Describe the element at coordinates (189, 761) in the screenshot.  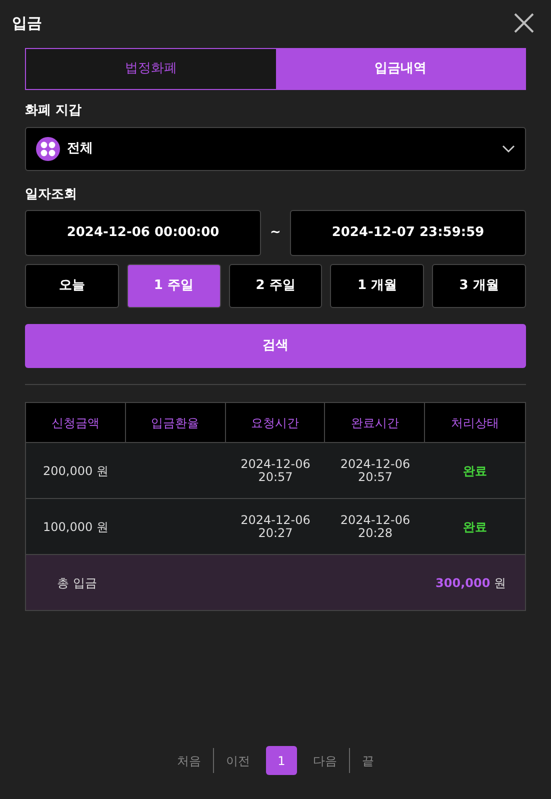
I see `pagination-link: 처음` at that location.